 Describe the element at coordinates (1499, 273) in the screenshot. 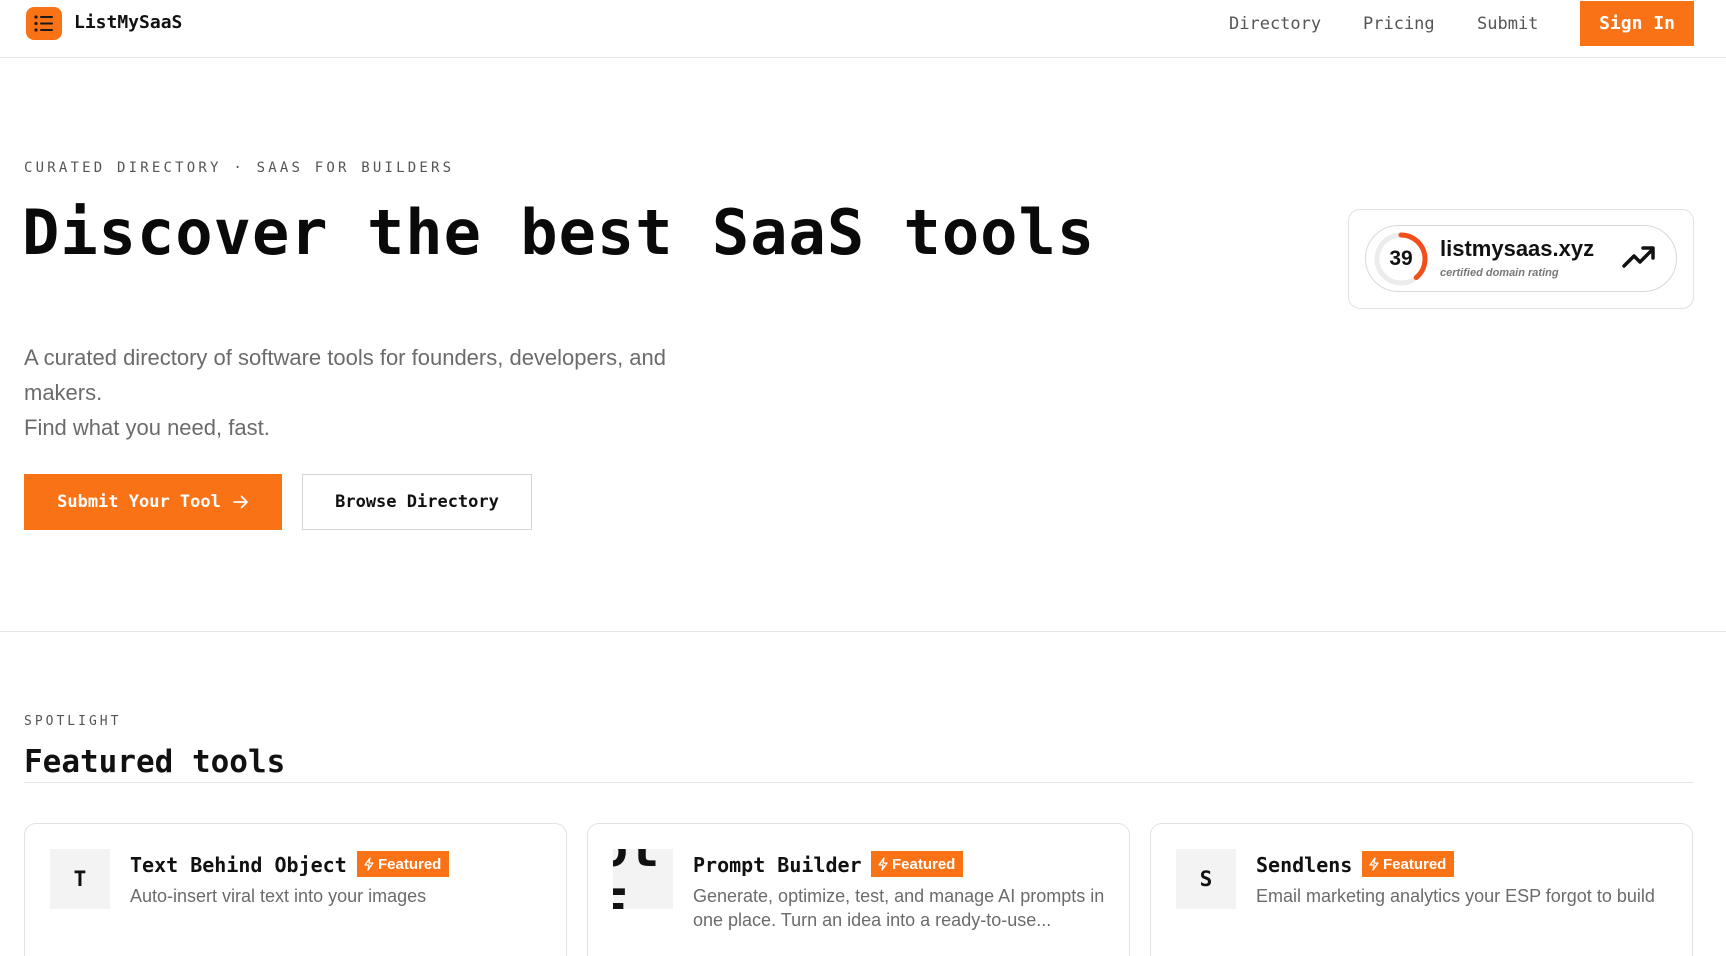

I see `rating-subtitle: certified domain rating` at that location.